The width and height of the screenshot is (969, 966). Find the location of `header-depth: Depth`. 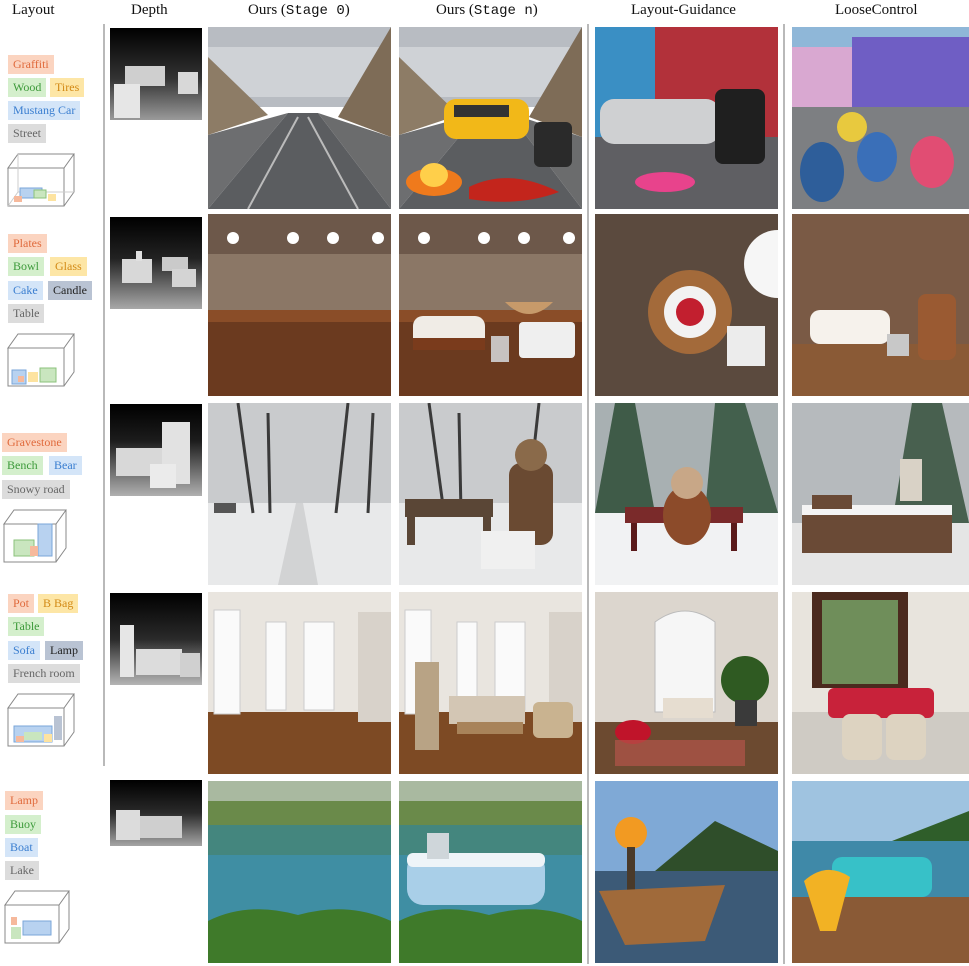

header-depth: Depth is located at coordinates (149, 10).